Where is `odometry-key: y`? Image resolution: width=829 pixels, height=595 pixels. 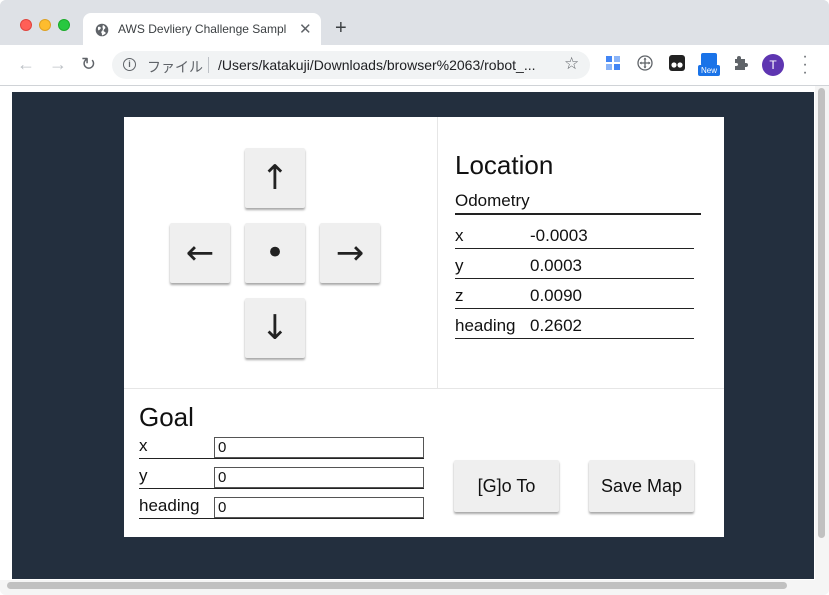
odometry-key: y is located at coordinates (459, 265).